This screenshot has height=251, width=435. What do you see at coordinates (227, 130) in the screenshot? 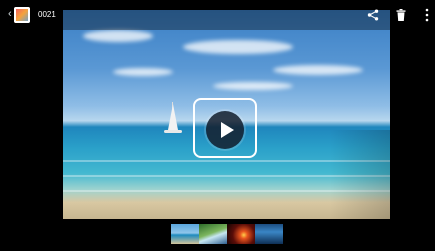
I see `play-icon` at bounding box center [227, 130].